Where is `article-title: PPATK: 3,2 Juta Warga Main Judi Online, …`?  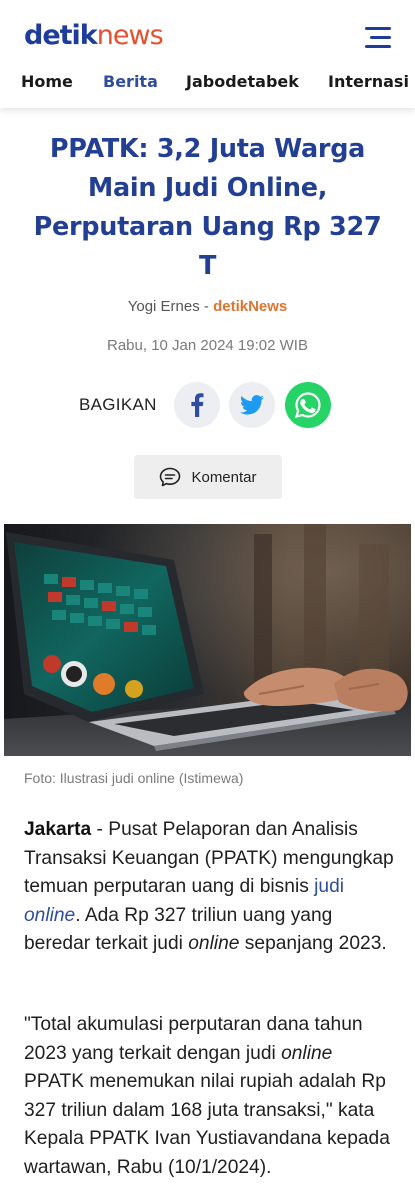
article-title: PPATK: 3,2 Juta Warga Main Judi Online, … is located at coordinates (207, 207).